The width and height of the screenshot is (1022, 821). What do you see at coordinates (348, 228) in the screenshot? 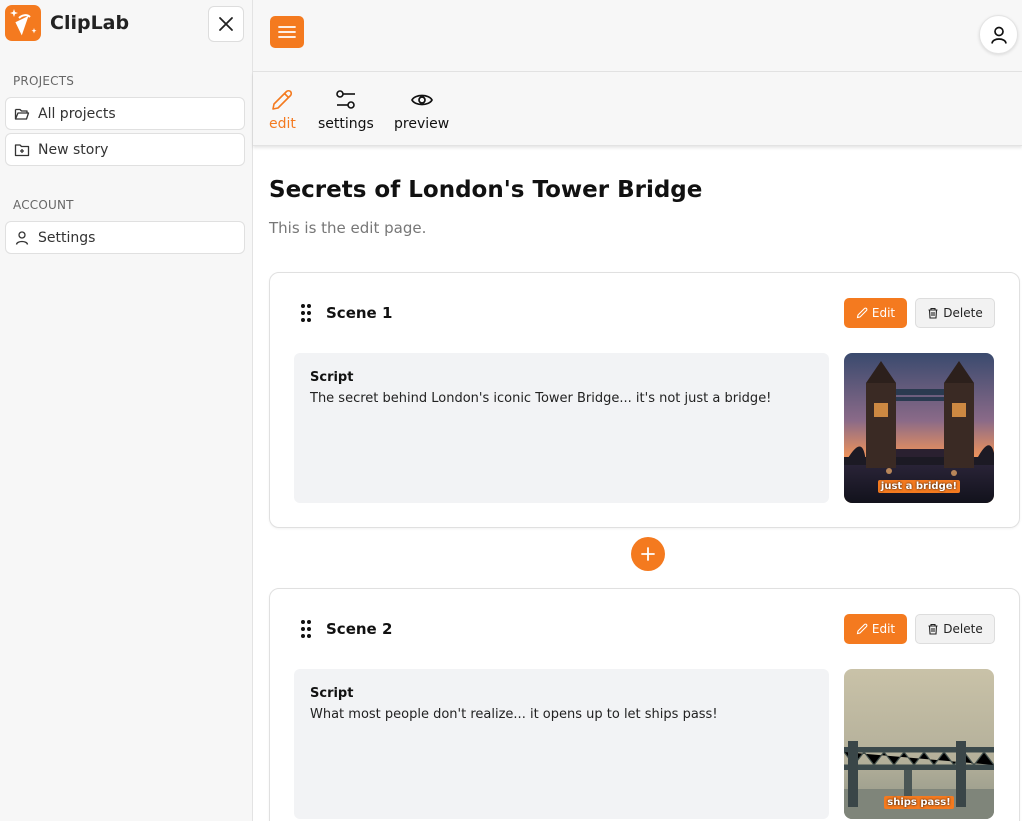
I see `page-subtitle: This is the edit page.` at bounding box center [348, 228].